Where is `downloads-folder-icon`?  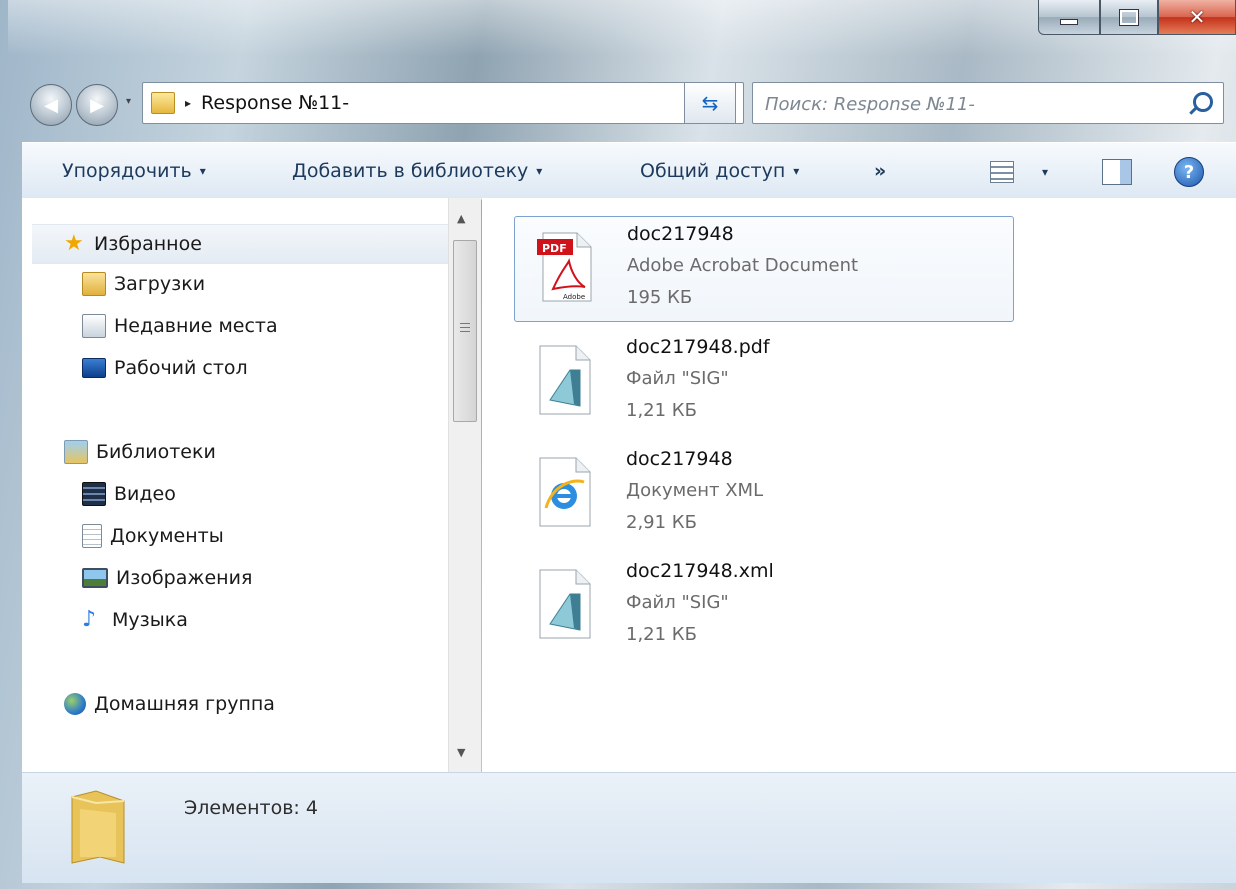
downloads-folder-icon is located at coordinates (94, 284).